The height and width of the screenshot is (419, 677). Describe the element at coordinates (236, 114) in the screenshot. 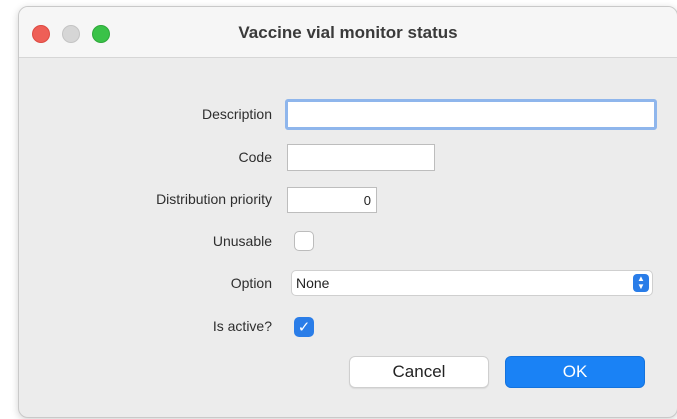

I see `description-label: Description` at that location.